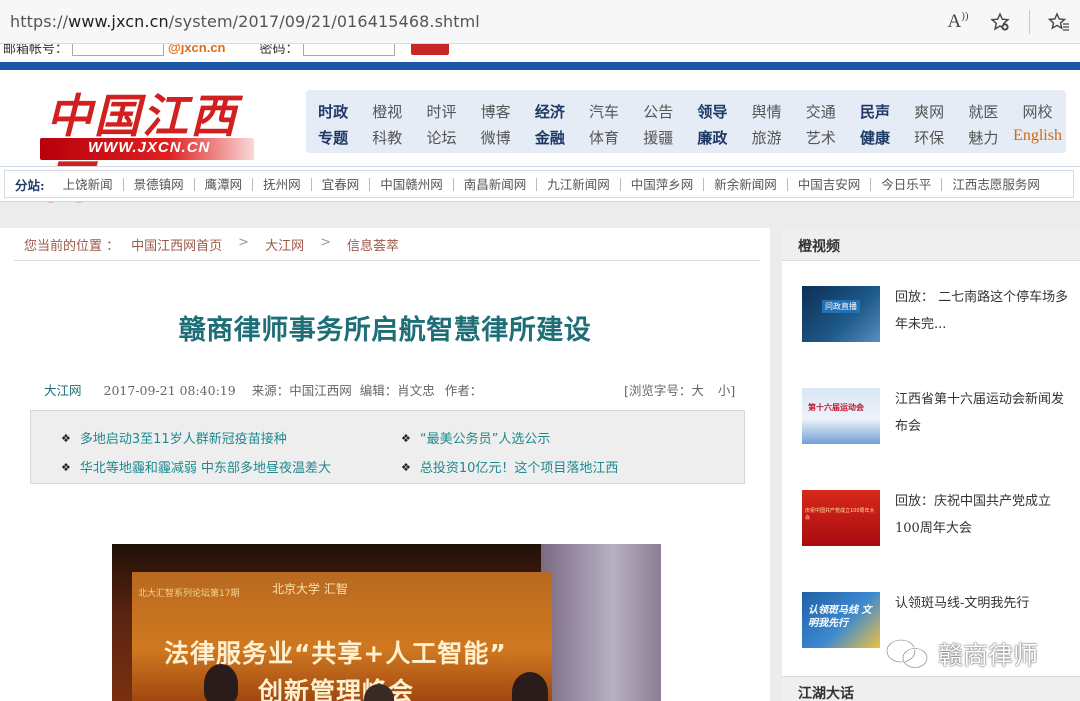 This screenshot has height=701, width=1080. What do you see at coordinates (429, 49) in the screenshot?
I see `login-button` at bounding box center [429, 49].